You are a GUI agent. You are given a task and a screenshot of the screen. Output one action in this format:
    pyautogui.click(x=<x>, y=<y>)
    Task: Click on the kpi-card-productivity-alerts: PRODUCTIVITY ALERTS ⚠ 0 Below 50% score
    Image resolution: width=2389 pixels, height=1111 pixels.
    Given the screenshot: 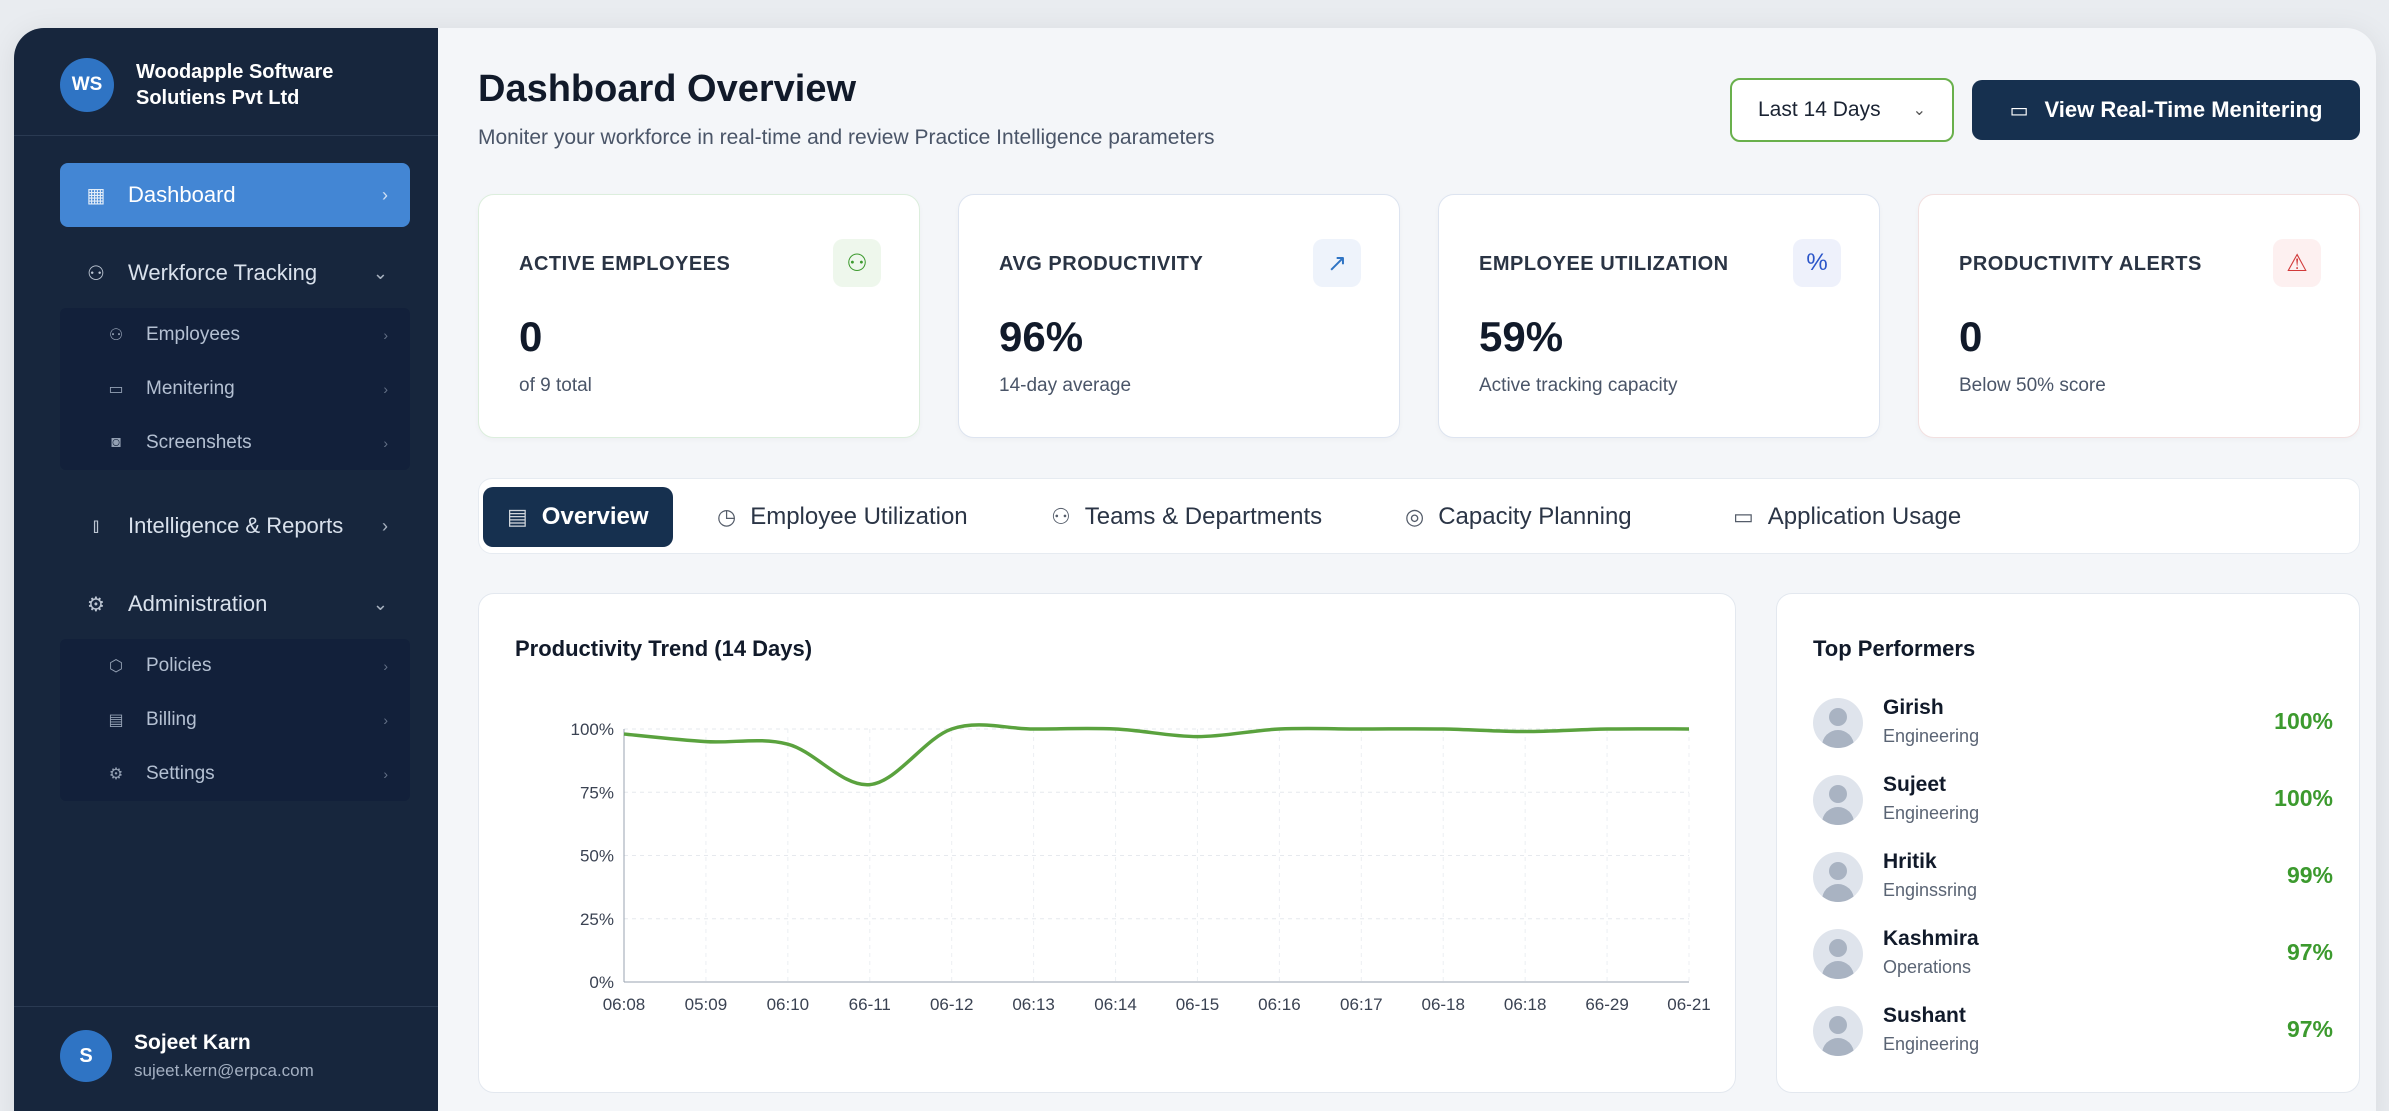 What is the action you would take?
    pyautogui.click(x=2139, y=316)
    